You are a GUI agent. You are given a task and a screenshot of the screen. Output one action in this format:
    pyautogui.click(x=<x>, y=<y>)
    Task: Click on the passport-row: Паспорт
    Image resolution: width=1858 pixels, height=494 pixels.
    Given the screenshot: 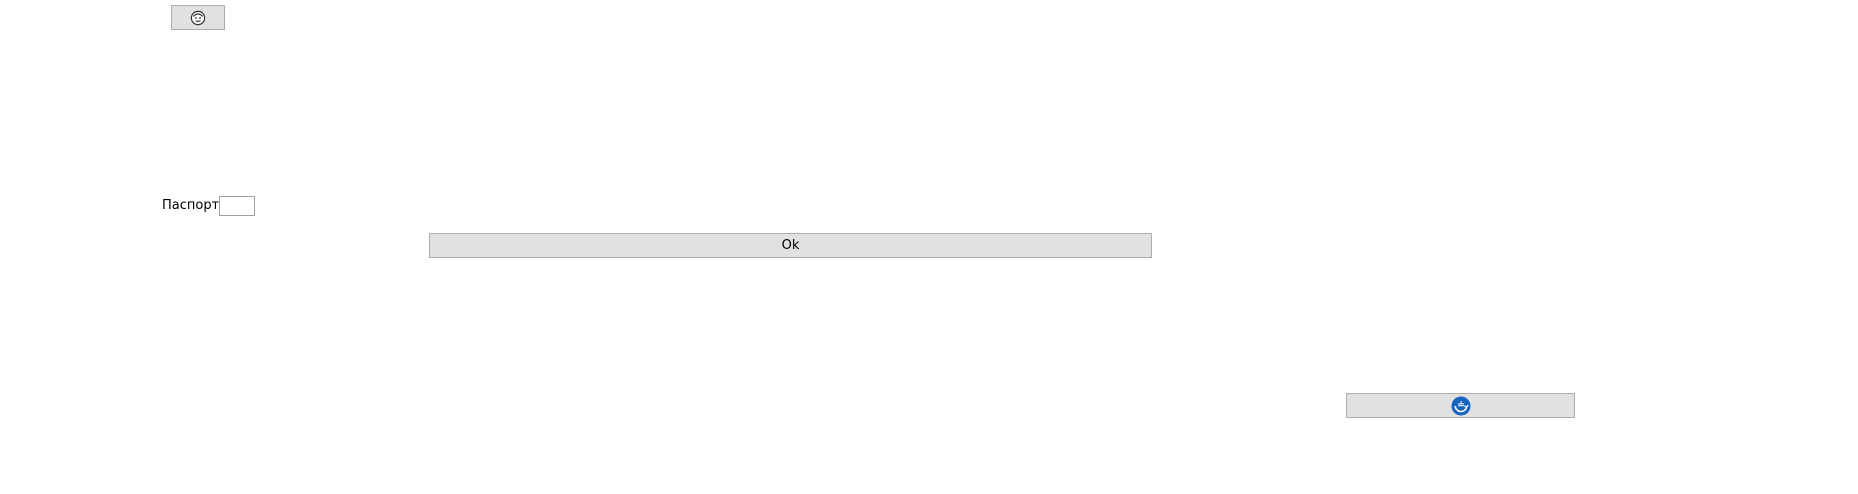 What is the action you would take?
    pyautogui.click(x=209, y=206)
    